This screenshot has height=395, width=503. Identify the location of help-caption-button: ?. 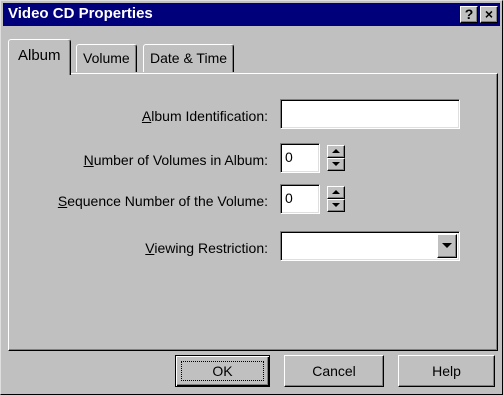
(469, 14).